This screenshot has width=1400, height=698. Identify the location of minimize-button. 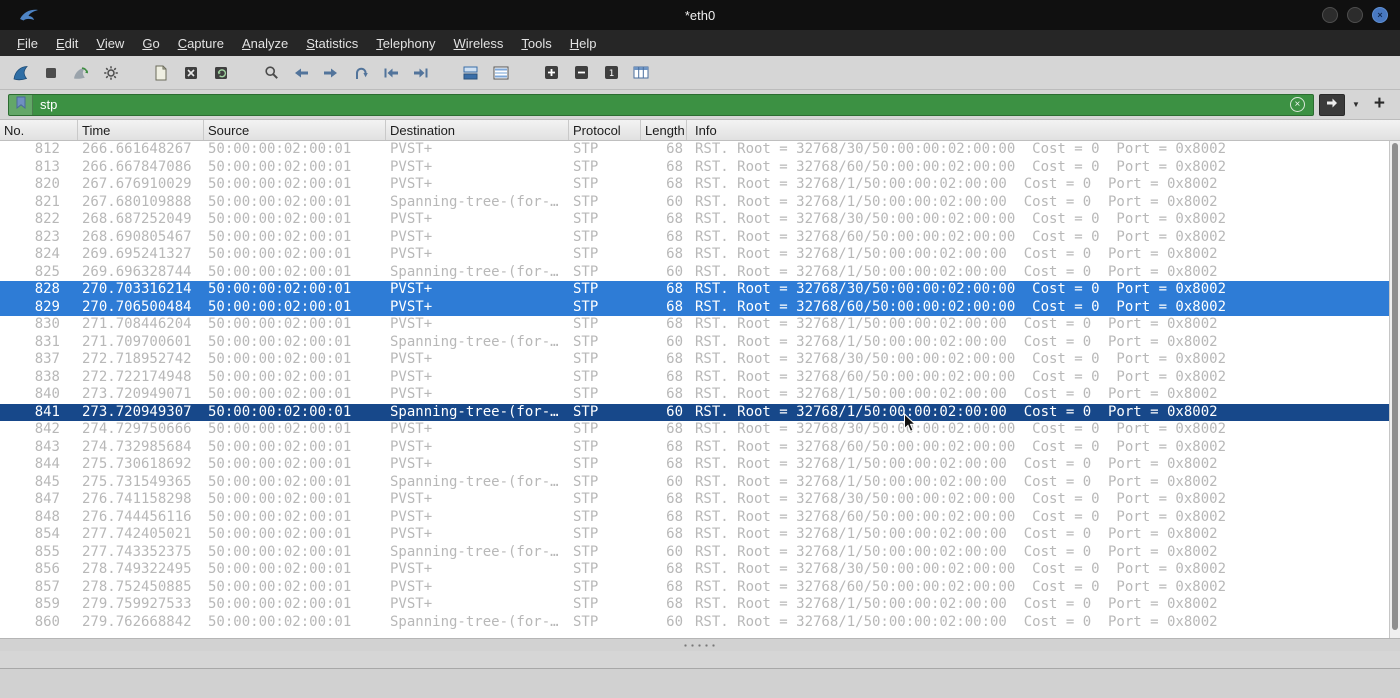
(1330, 15).